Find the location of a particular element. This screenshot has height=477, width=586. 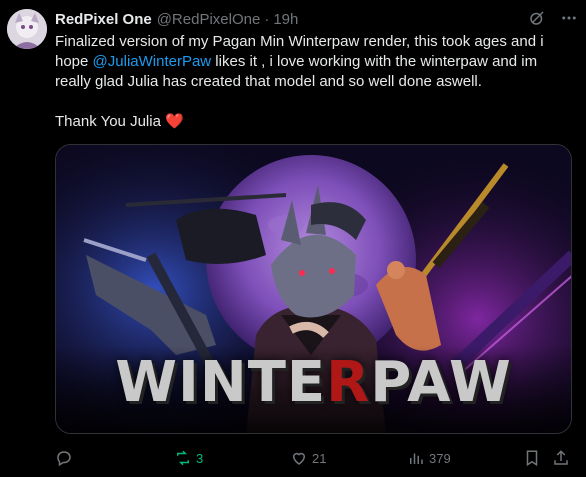

repost-count: 3 is located at coordinates (200, 458).